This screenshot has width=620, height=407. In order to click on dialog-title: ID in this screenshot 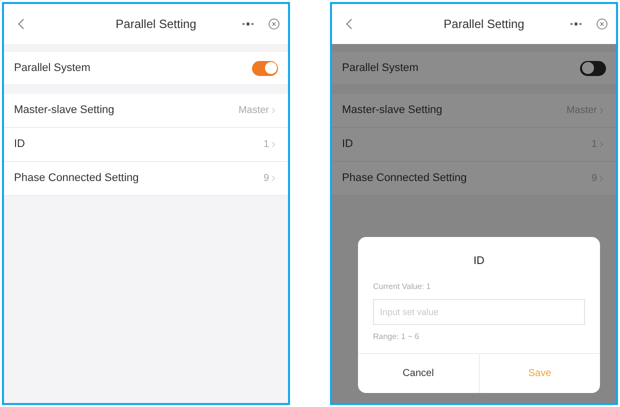, I will do `click(479, 261)`.